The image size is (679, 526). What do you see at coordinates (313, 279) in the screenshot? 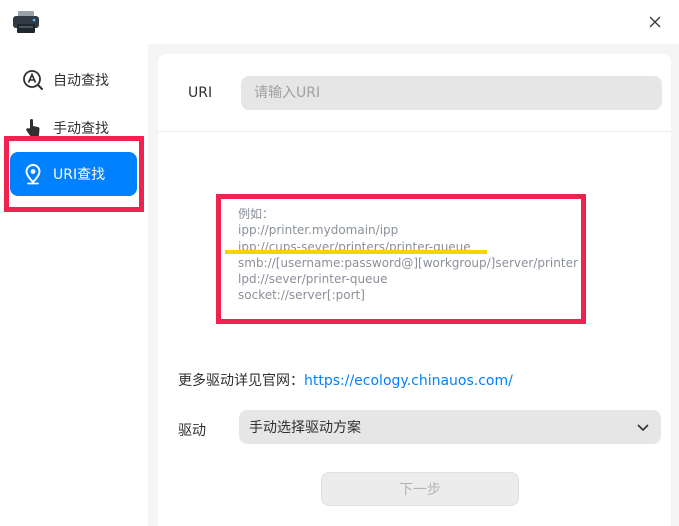
I see `example-line: lpd://sever/printer-queue` at bounding box center [313, 279].